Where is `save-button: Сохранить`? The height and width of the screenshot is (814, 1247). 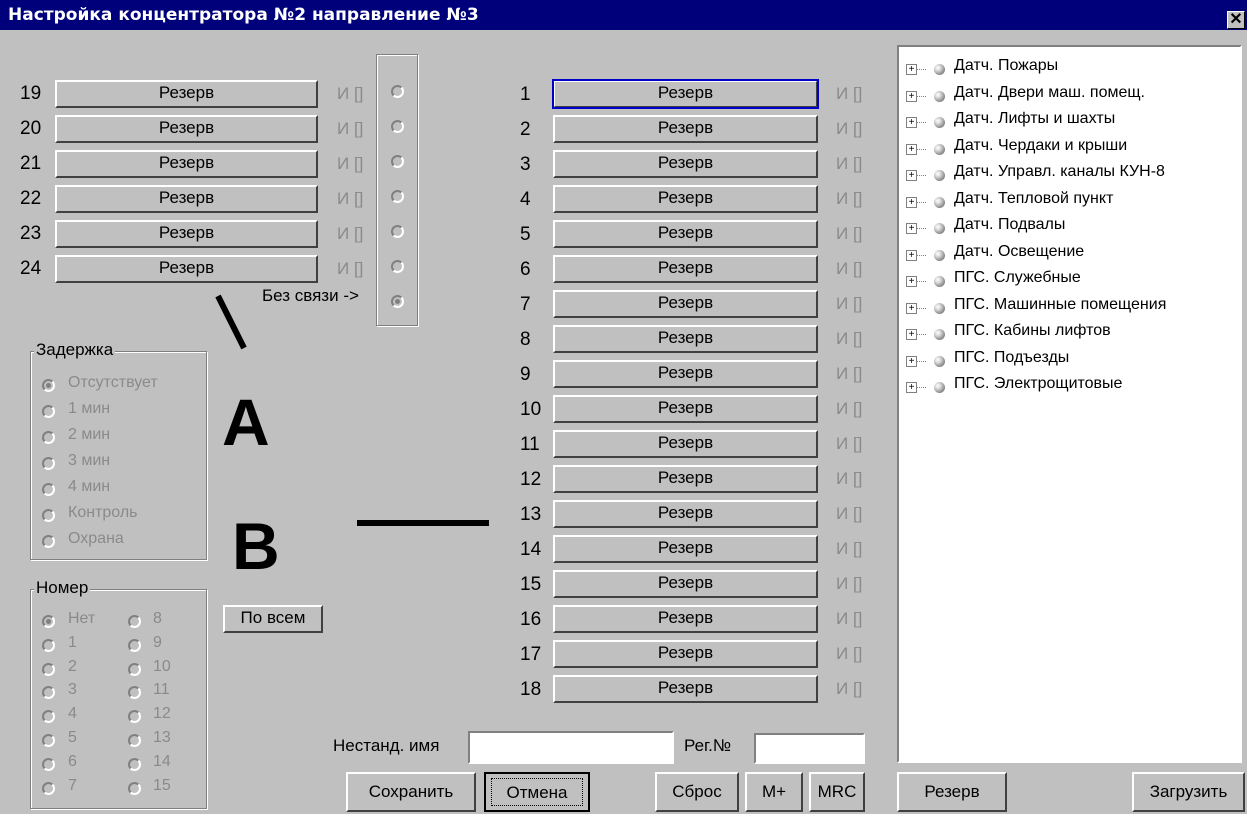 save-button: Сохранить is located at coordinates (411, 792).